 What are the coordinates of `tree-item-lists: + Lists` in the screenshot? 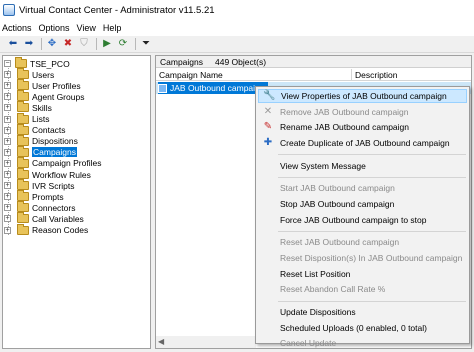 It's located at (27, 118).